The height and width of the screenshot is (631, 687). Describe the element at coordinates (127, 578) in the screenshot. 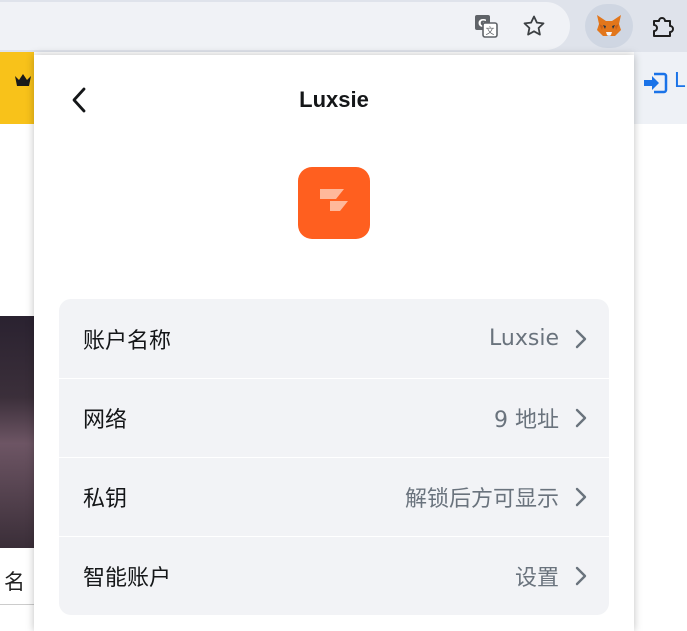

I see `row-label: 智能账户` at that location.